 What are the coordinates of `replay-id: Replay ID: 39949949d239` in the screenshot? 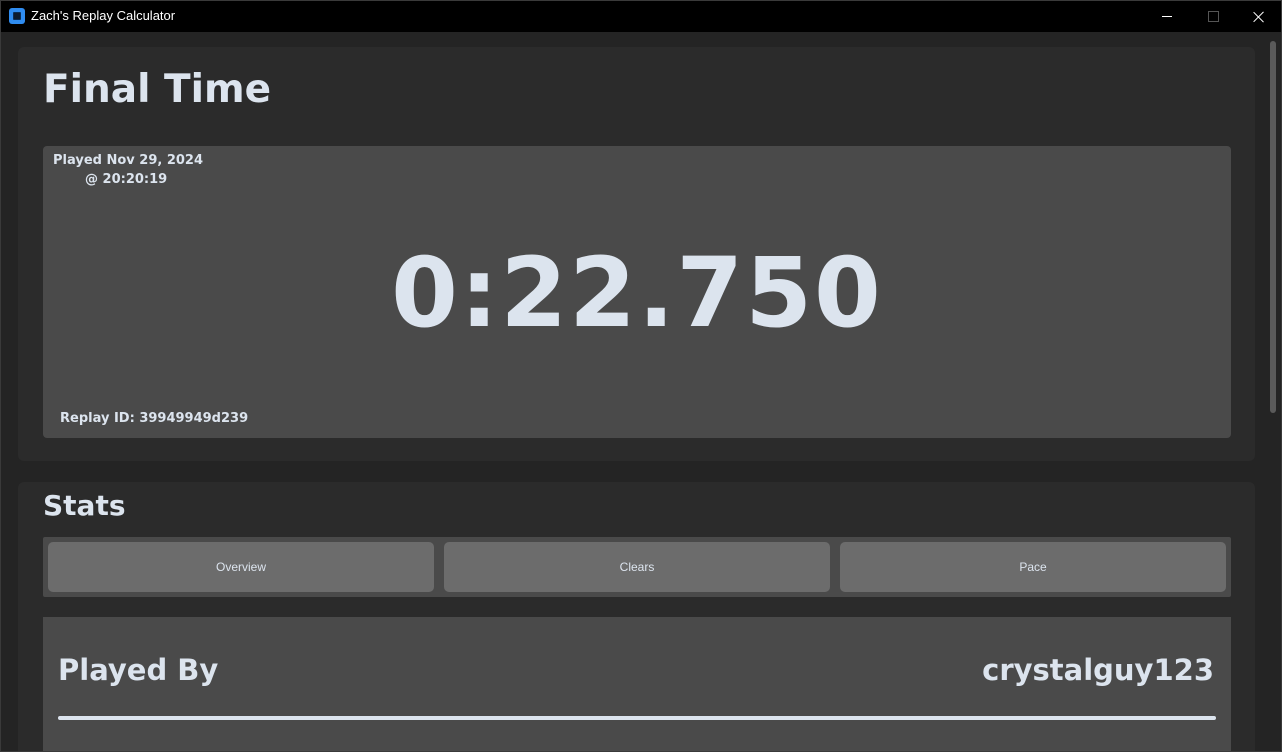 It's located at (154, 418).